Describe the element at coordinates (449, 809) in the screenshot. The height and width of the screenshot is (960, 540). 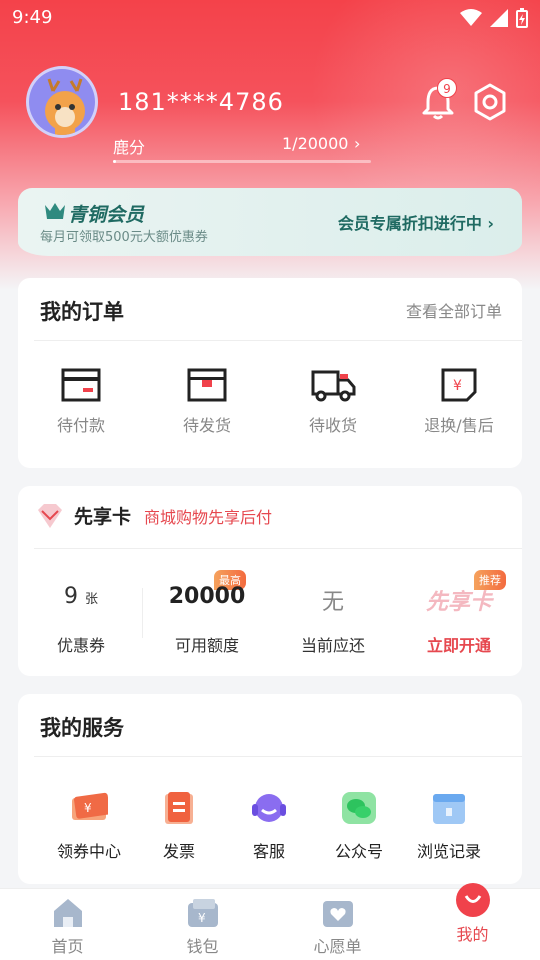
I see `browse-history-icon` at that location.